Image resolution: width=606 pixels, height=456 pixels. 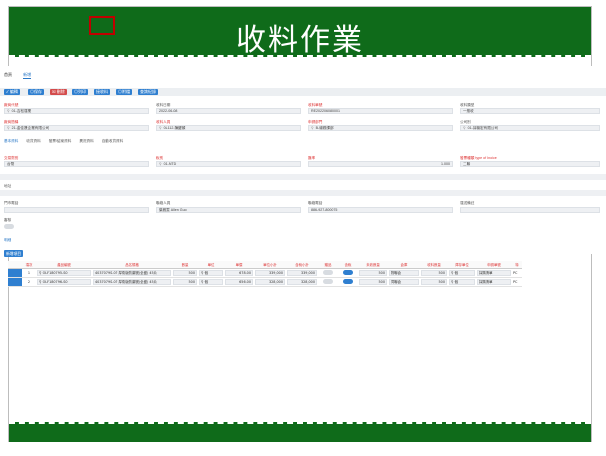 I want to click on sub-tabs: 基本資料 收貨資料 發票/結案資料 異況資料 自動收貨資料, so click(x=67, y=141).